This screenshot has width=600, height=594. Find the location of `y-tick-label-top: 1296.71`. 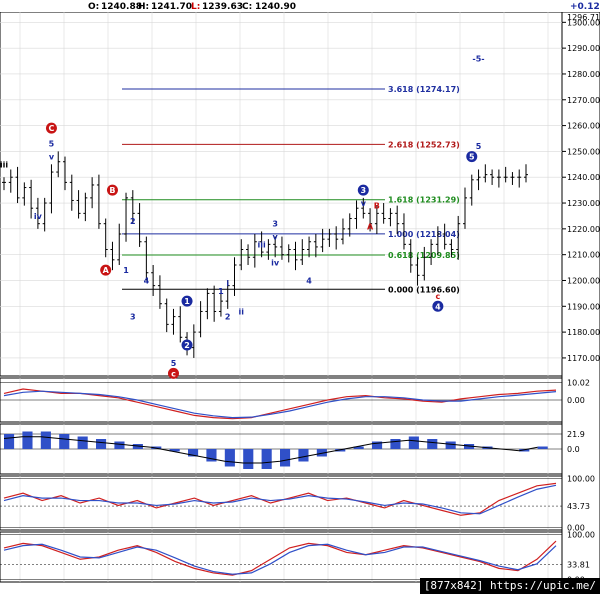

y-tick-label-top: 1296.71 is located at coordinates (583, 17).